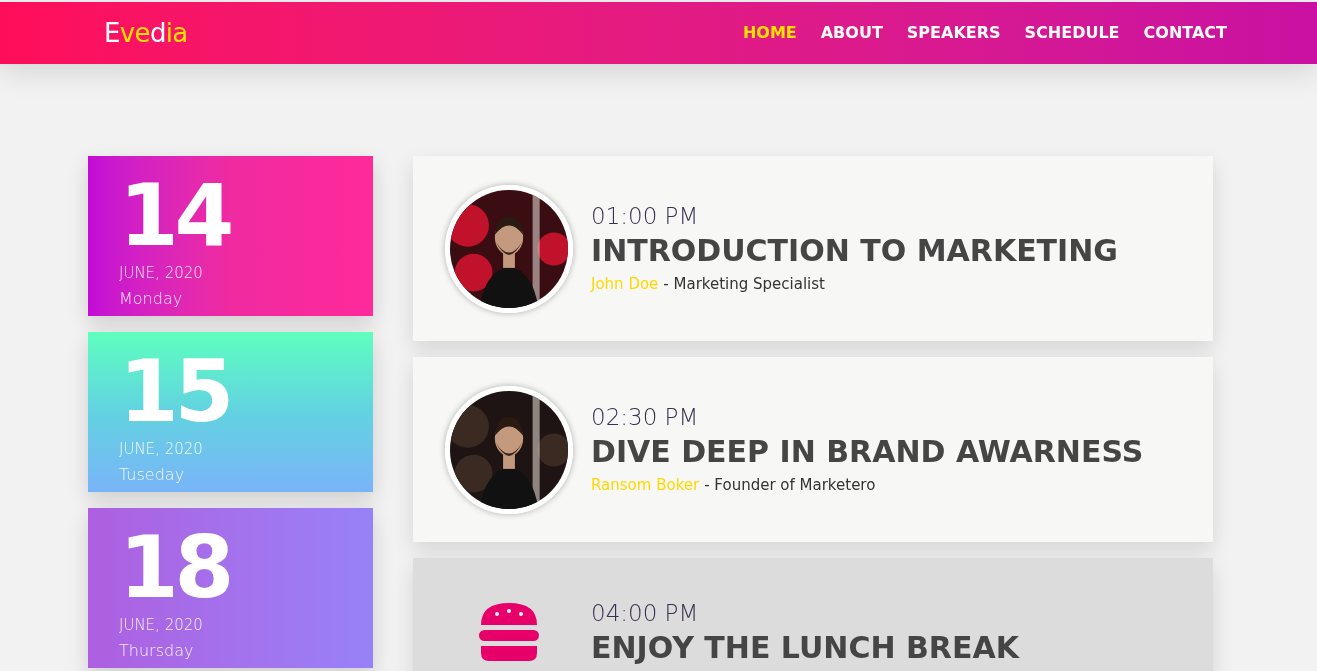  Describe the element at coordinates (151, 298) in the screenshot. I see `weekday: Monday` at that location.